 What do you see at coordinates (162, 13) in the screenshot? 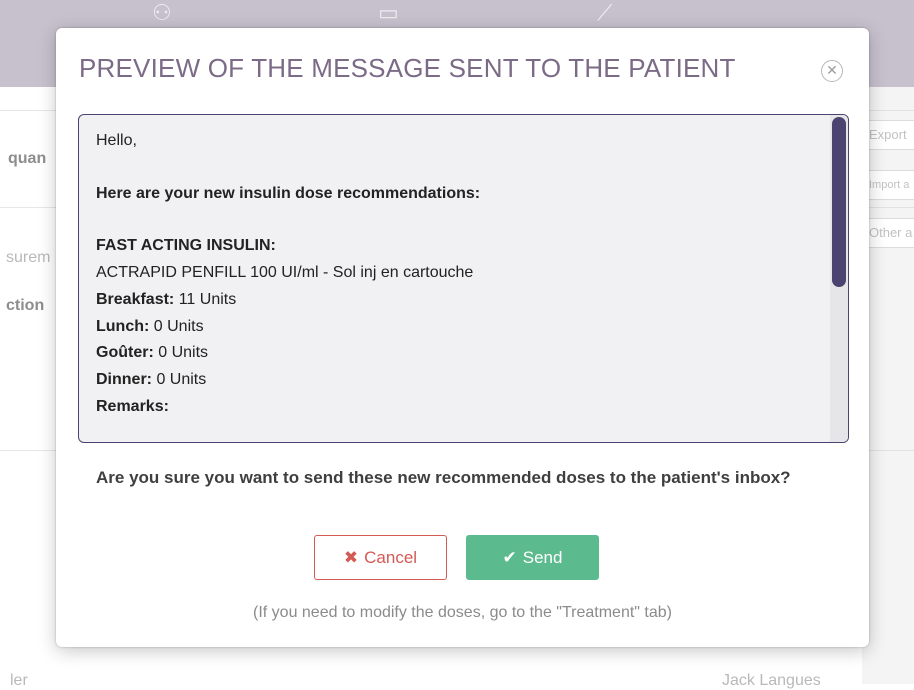
I see `users-icon: ⚇` at bounding box center [162, 13].